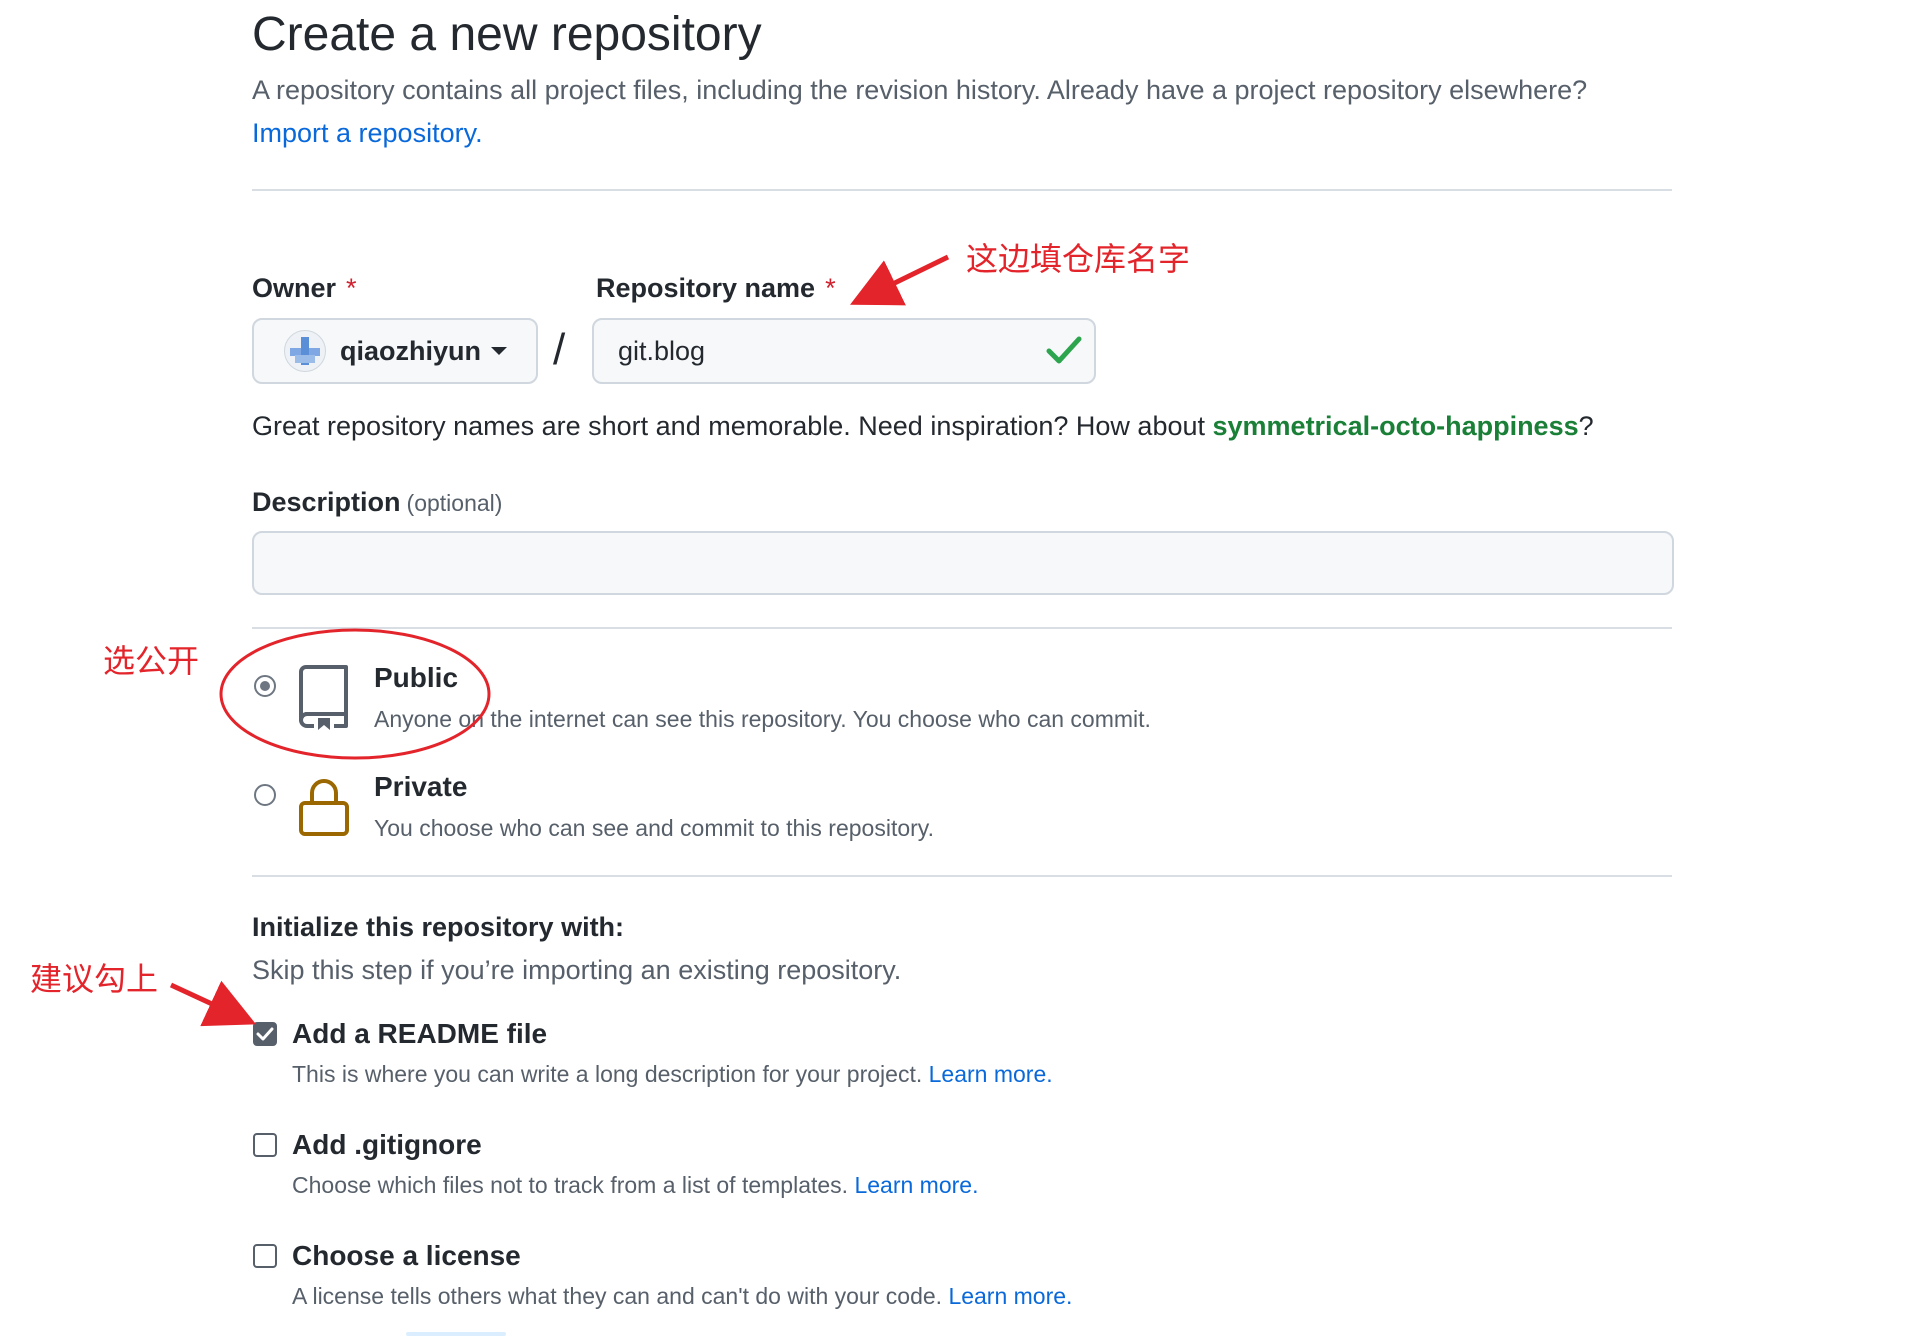 This screenshot has height=1339, width=1919. What do you see at coordinates (265, 1145) in the screenshot?
I see `gitignore-checkbox` at bounding box center [265, 1145].